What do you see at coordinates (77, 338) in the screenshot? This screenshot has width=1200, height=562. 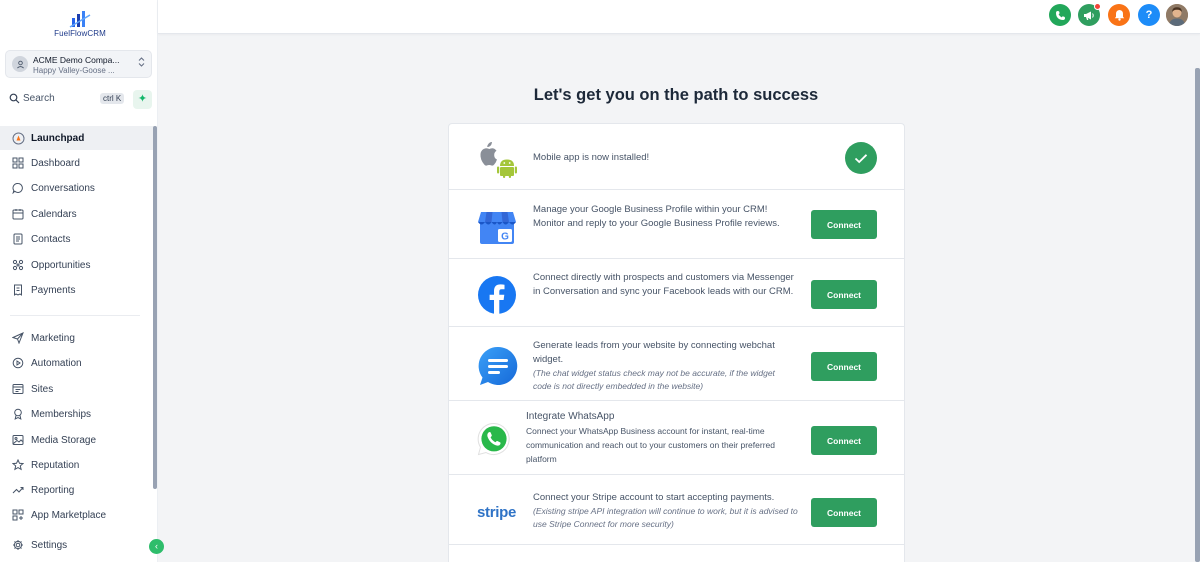 I see `sidebar-item-marketing: Marketing` at bounding box center [77, 338].